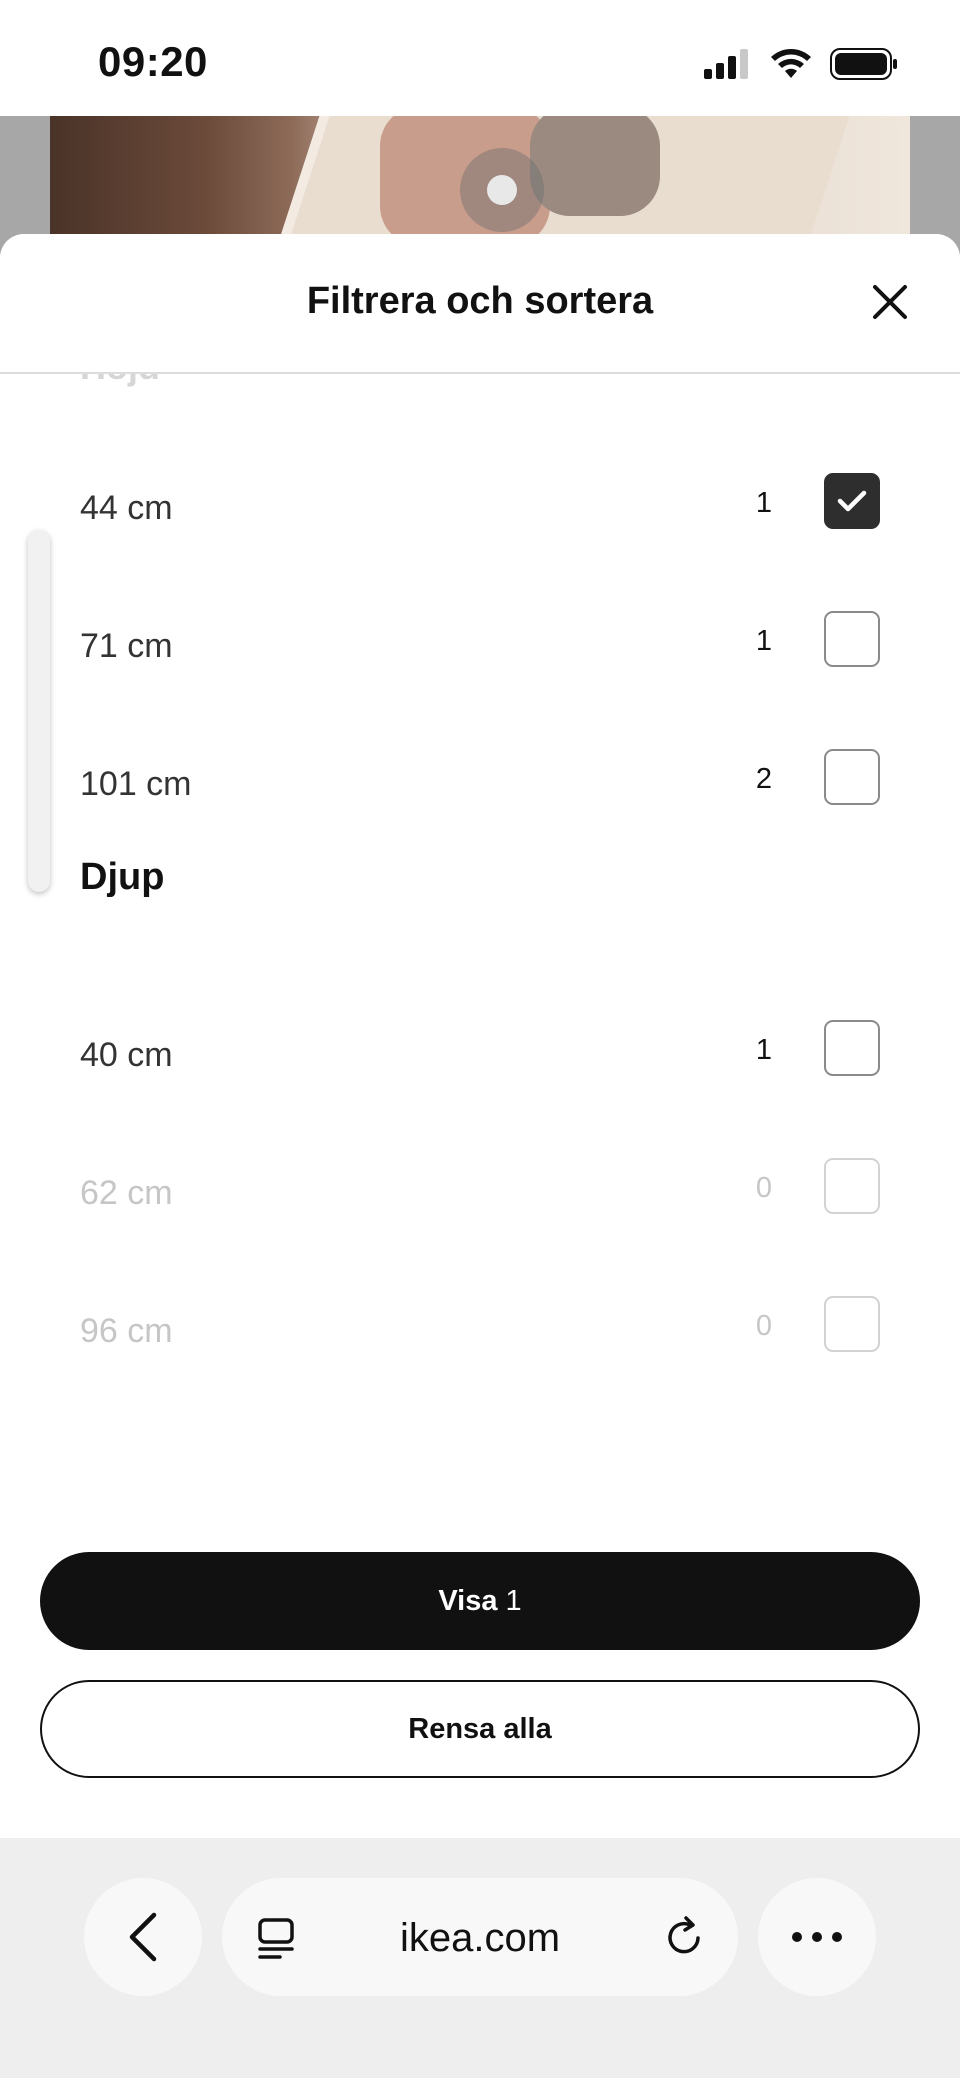 The height and width of the screenshot is (2078, 960). I want to click on option-label: 62 cm, so click(126, 1193).